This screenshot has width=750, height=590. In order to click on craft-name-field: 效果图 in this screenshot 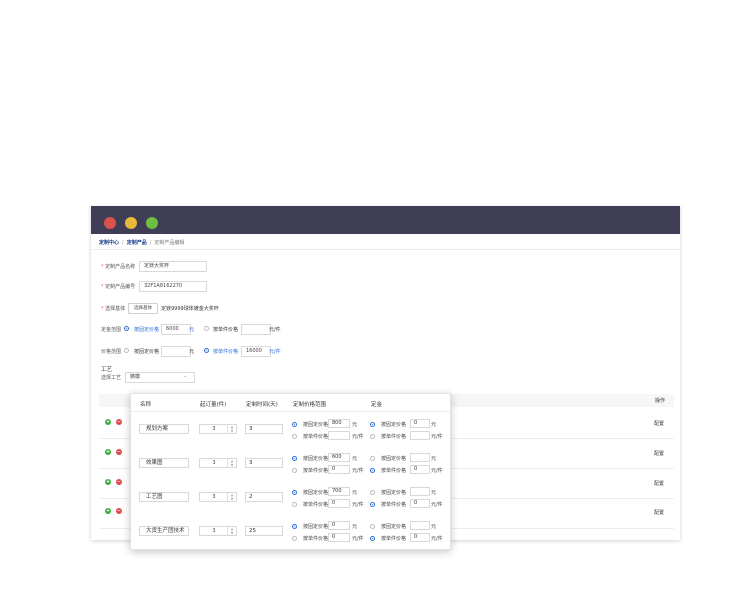, I will do `click(164, 463)`.